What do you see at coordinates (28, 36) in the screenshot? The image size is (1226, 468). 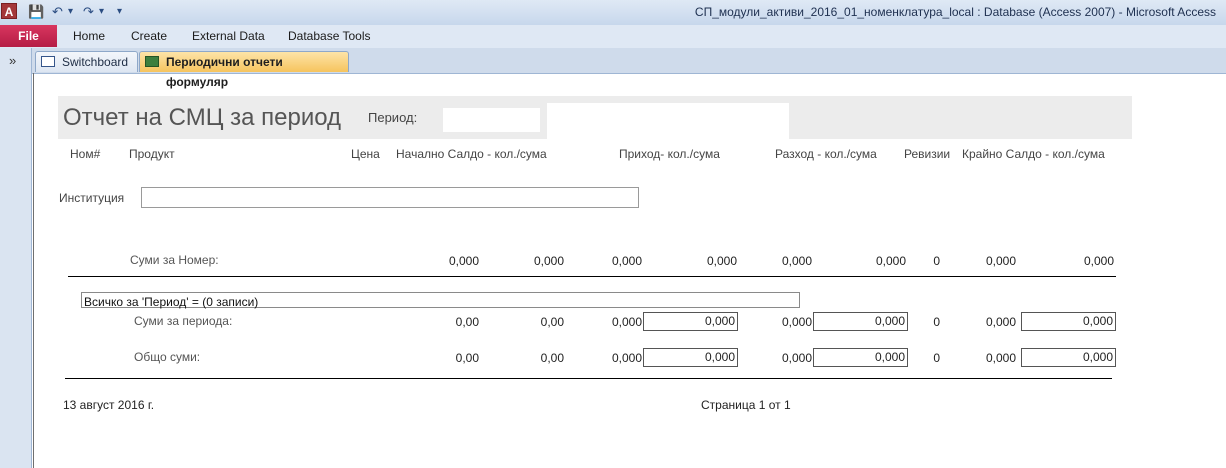 I see `file-tab: File` at bounding box center [28, 36].